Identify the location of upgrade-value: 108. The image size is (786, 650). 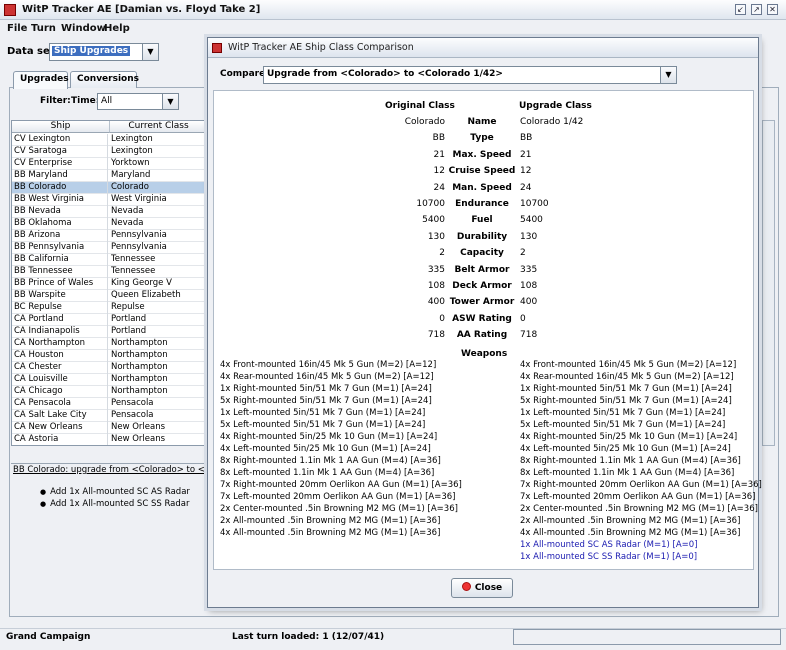
(529, 286).